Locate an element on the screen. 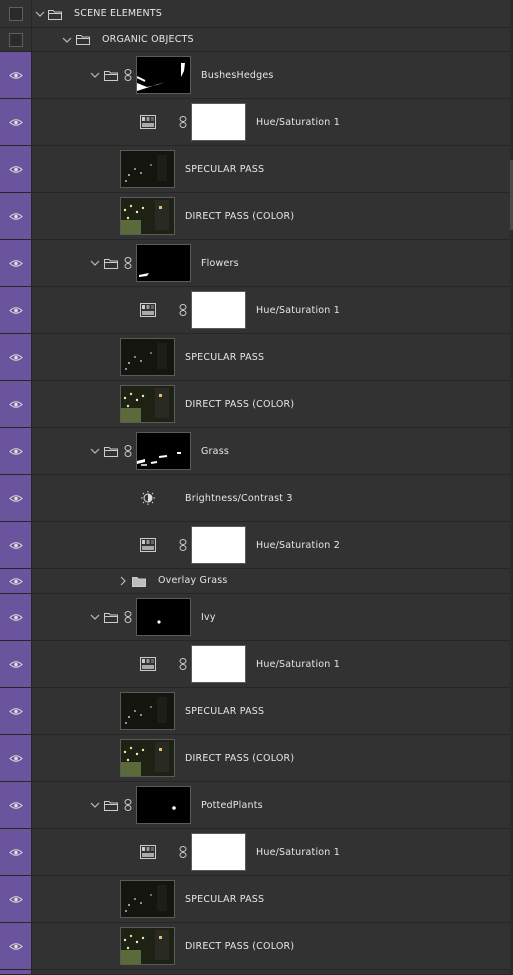 The width and height of the screenshot is (513, 975). layer-group-grass: Grass is located at coordinates (255, 451).